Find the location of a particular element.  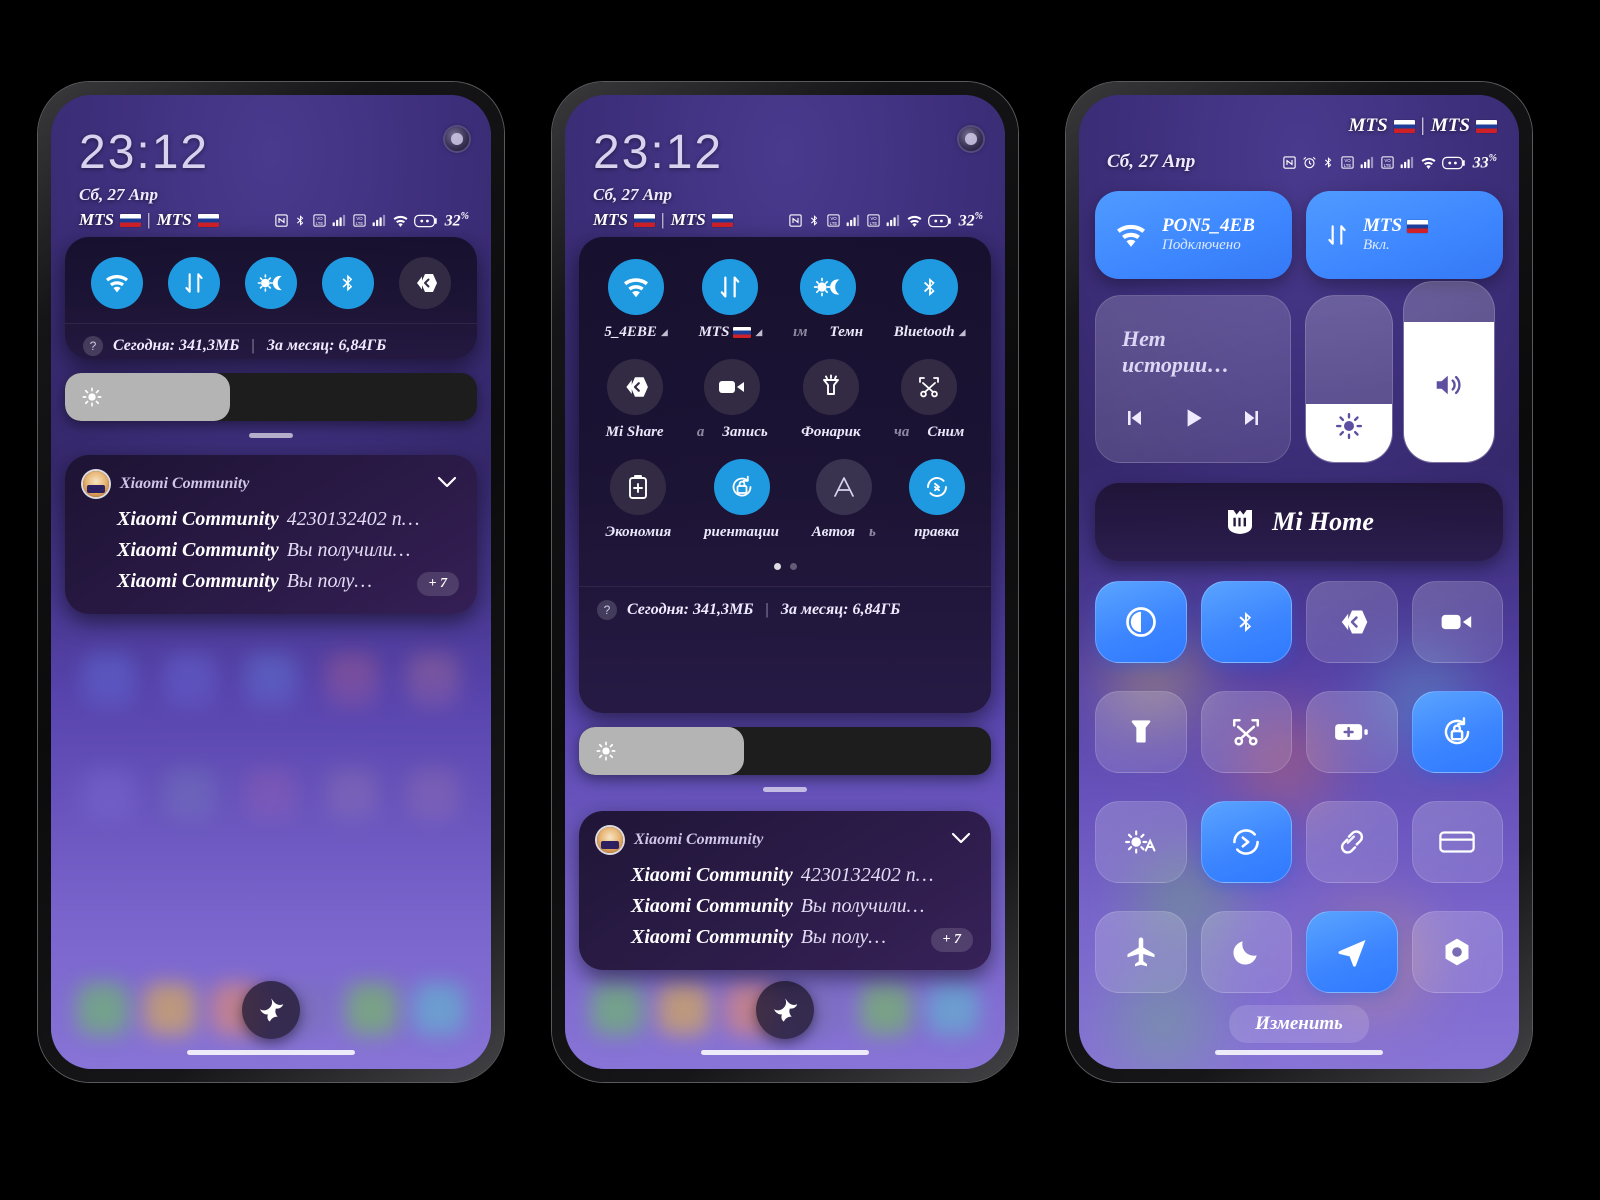

toggle-battery-saver is located at coordinates (1352, 732).